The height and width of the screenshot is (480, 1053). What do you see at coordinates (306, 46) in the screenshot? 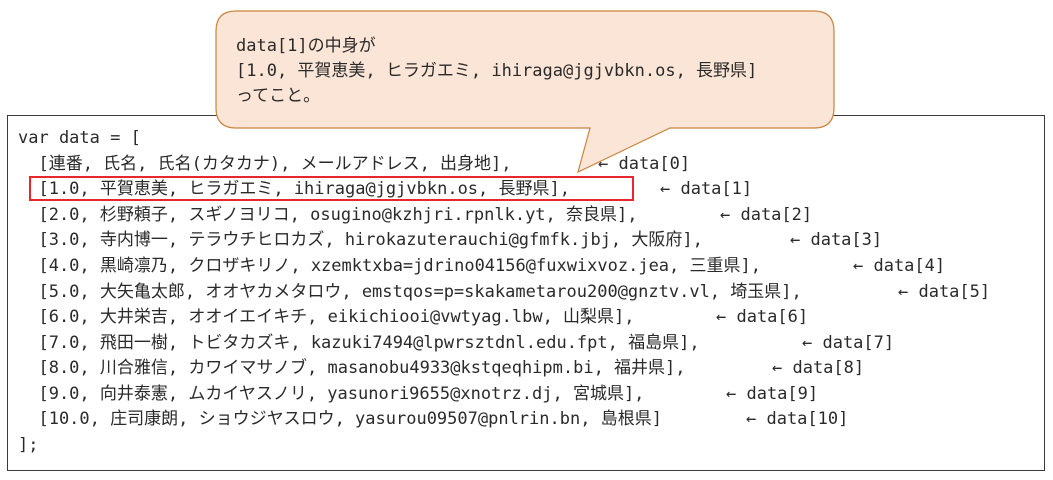
I see `callout-line-1: data[1]の中身が` at bounding box center [306, 46].